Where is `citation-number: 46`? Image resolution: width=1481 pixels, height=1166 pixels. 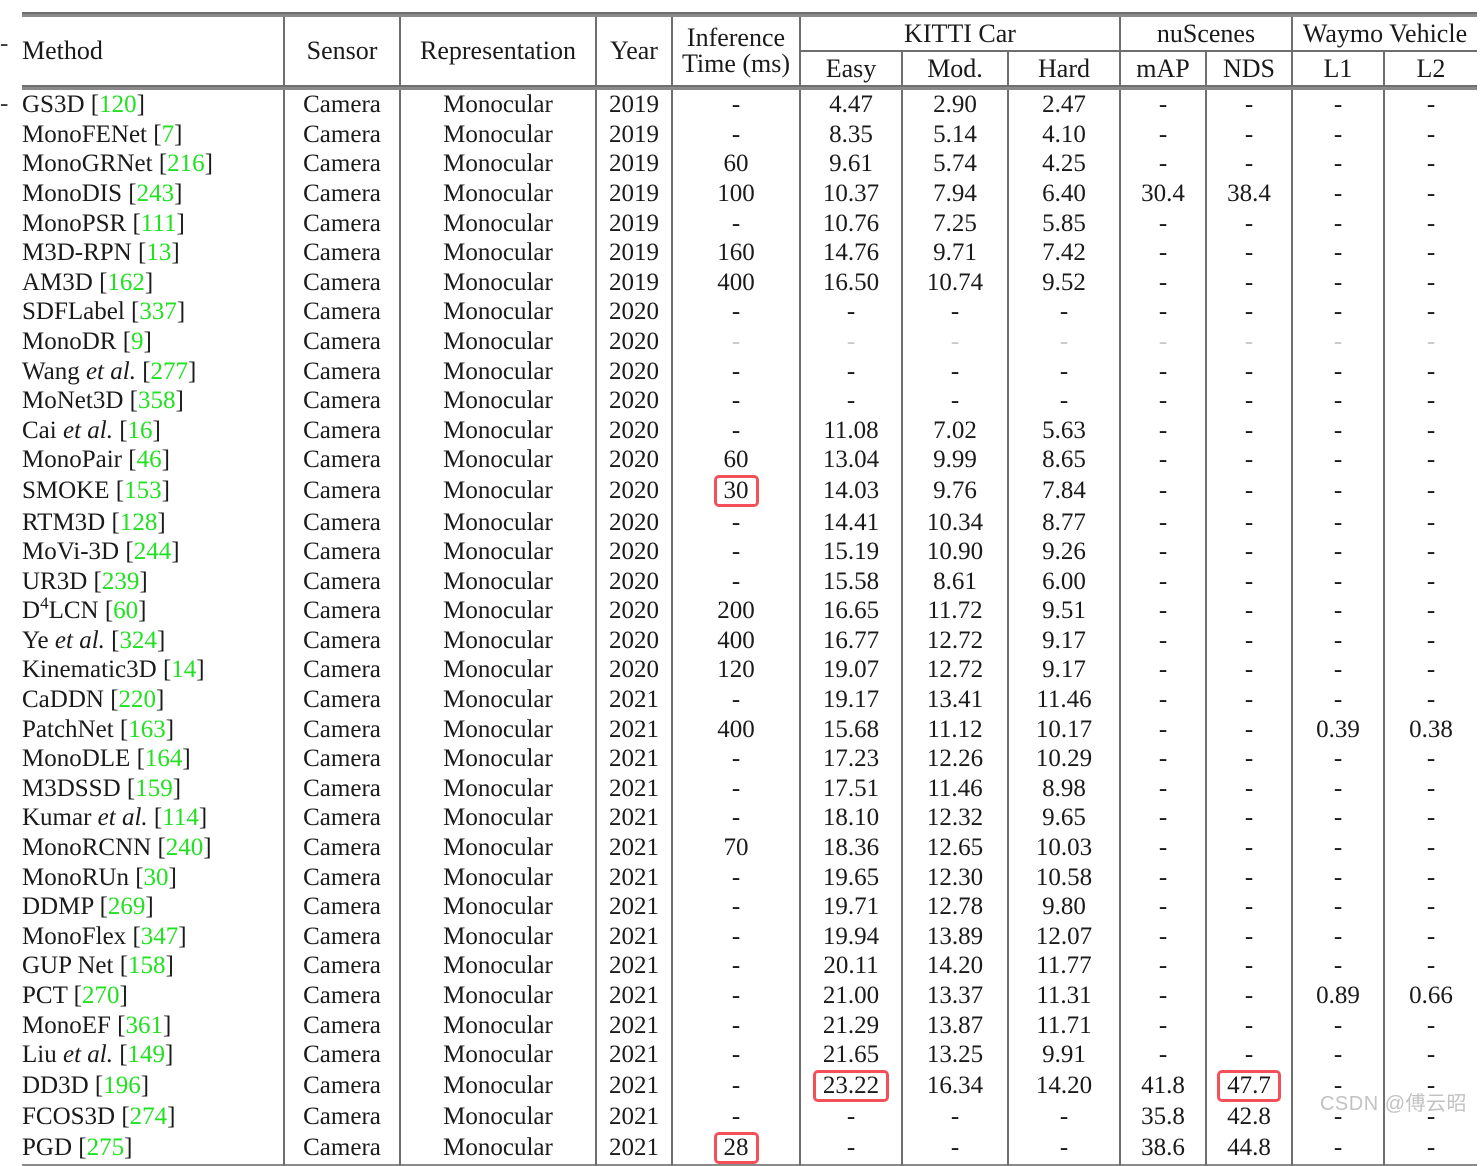 citation-number: 46 is located at coordinates (149, 459).